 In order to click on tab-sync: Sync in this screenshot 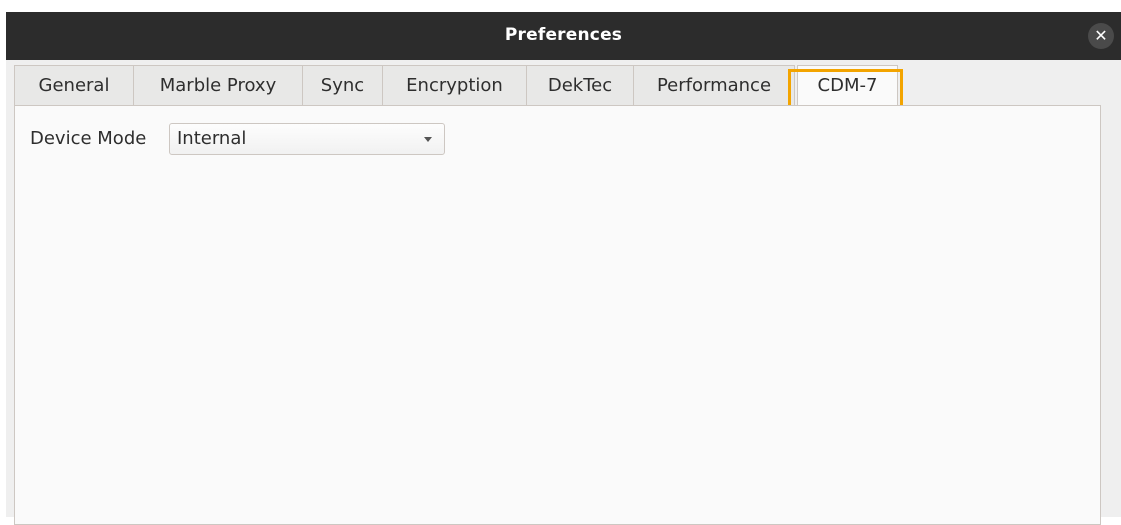, I will do `click(342, 85)`.